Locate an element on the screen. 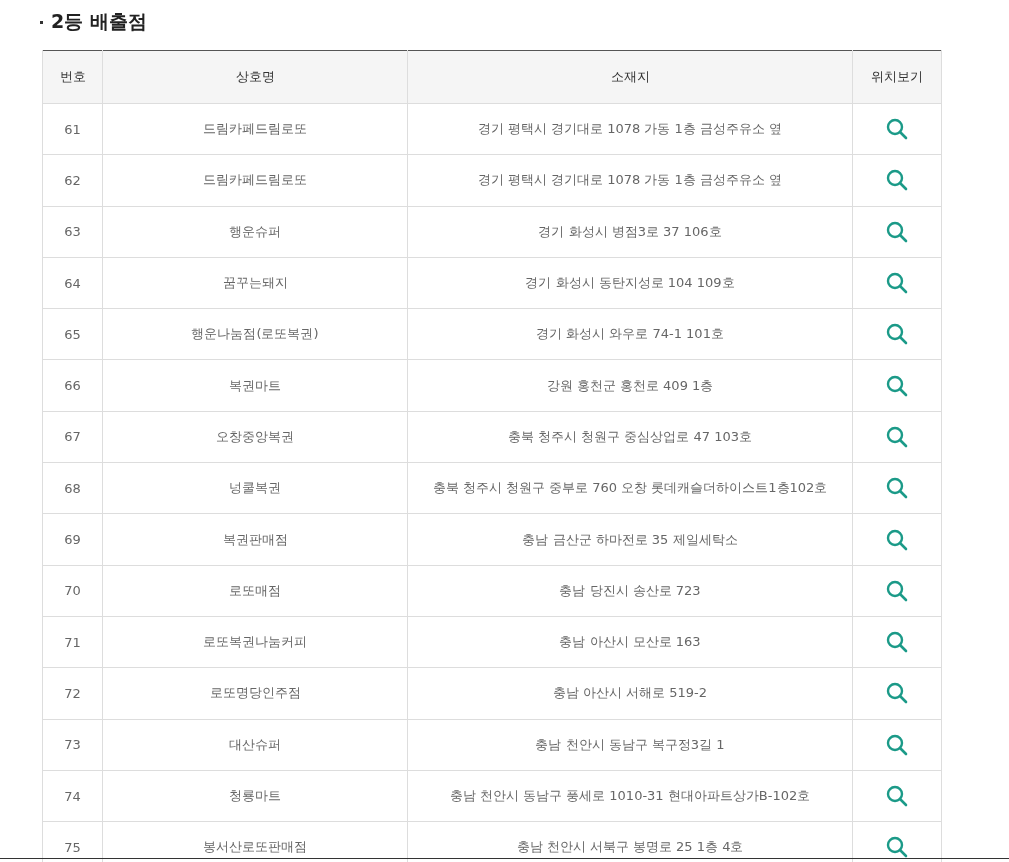  table-cell: 63 is located at coordinates (72, 232).